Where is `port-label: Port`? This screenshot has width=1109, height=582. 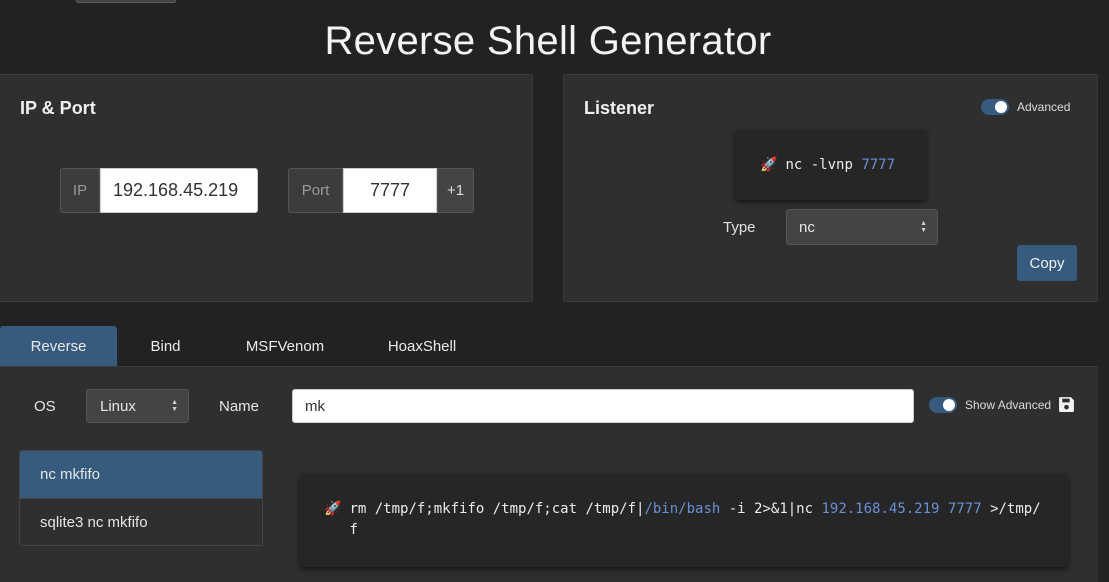
port-label: Port is located at coordinates (315, 190).